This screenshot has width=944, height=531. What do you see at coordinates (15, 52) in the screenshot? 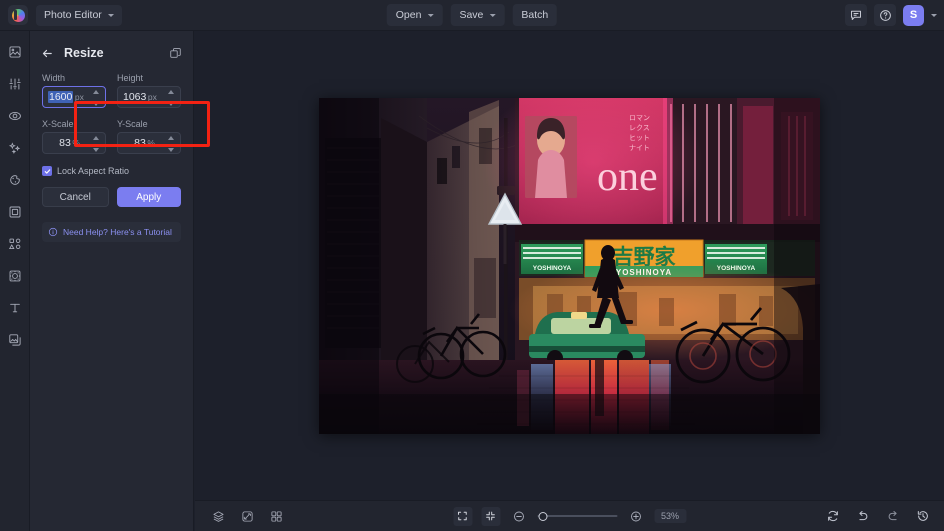
I see `sidebar-item-arrange` at bounding box center [15, 52].